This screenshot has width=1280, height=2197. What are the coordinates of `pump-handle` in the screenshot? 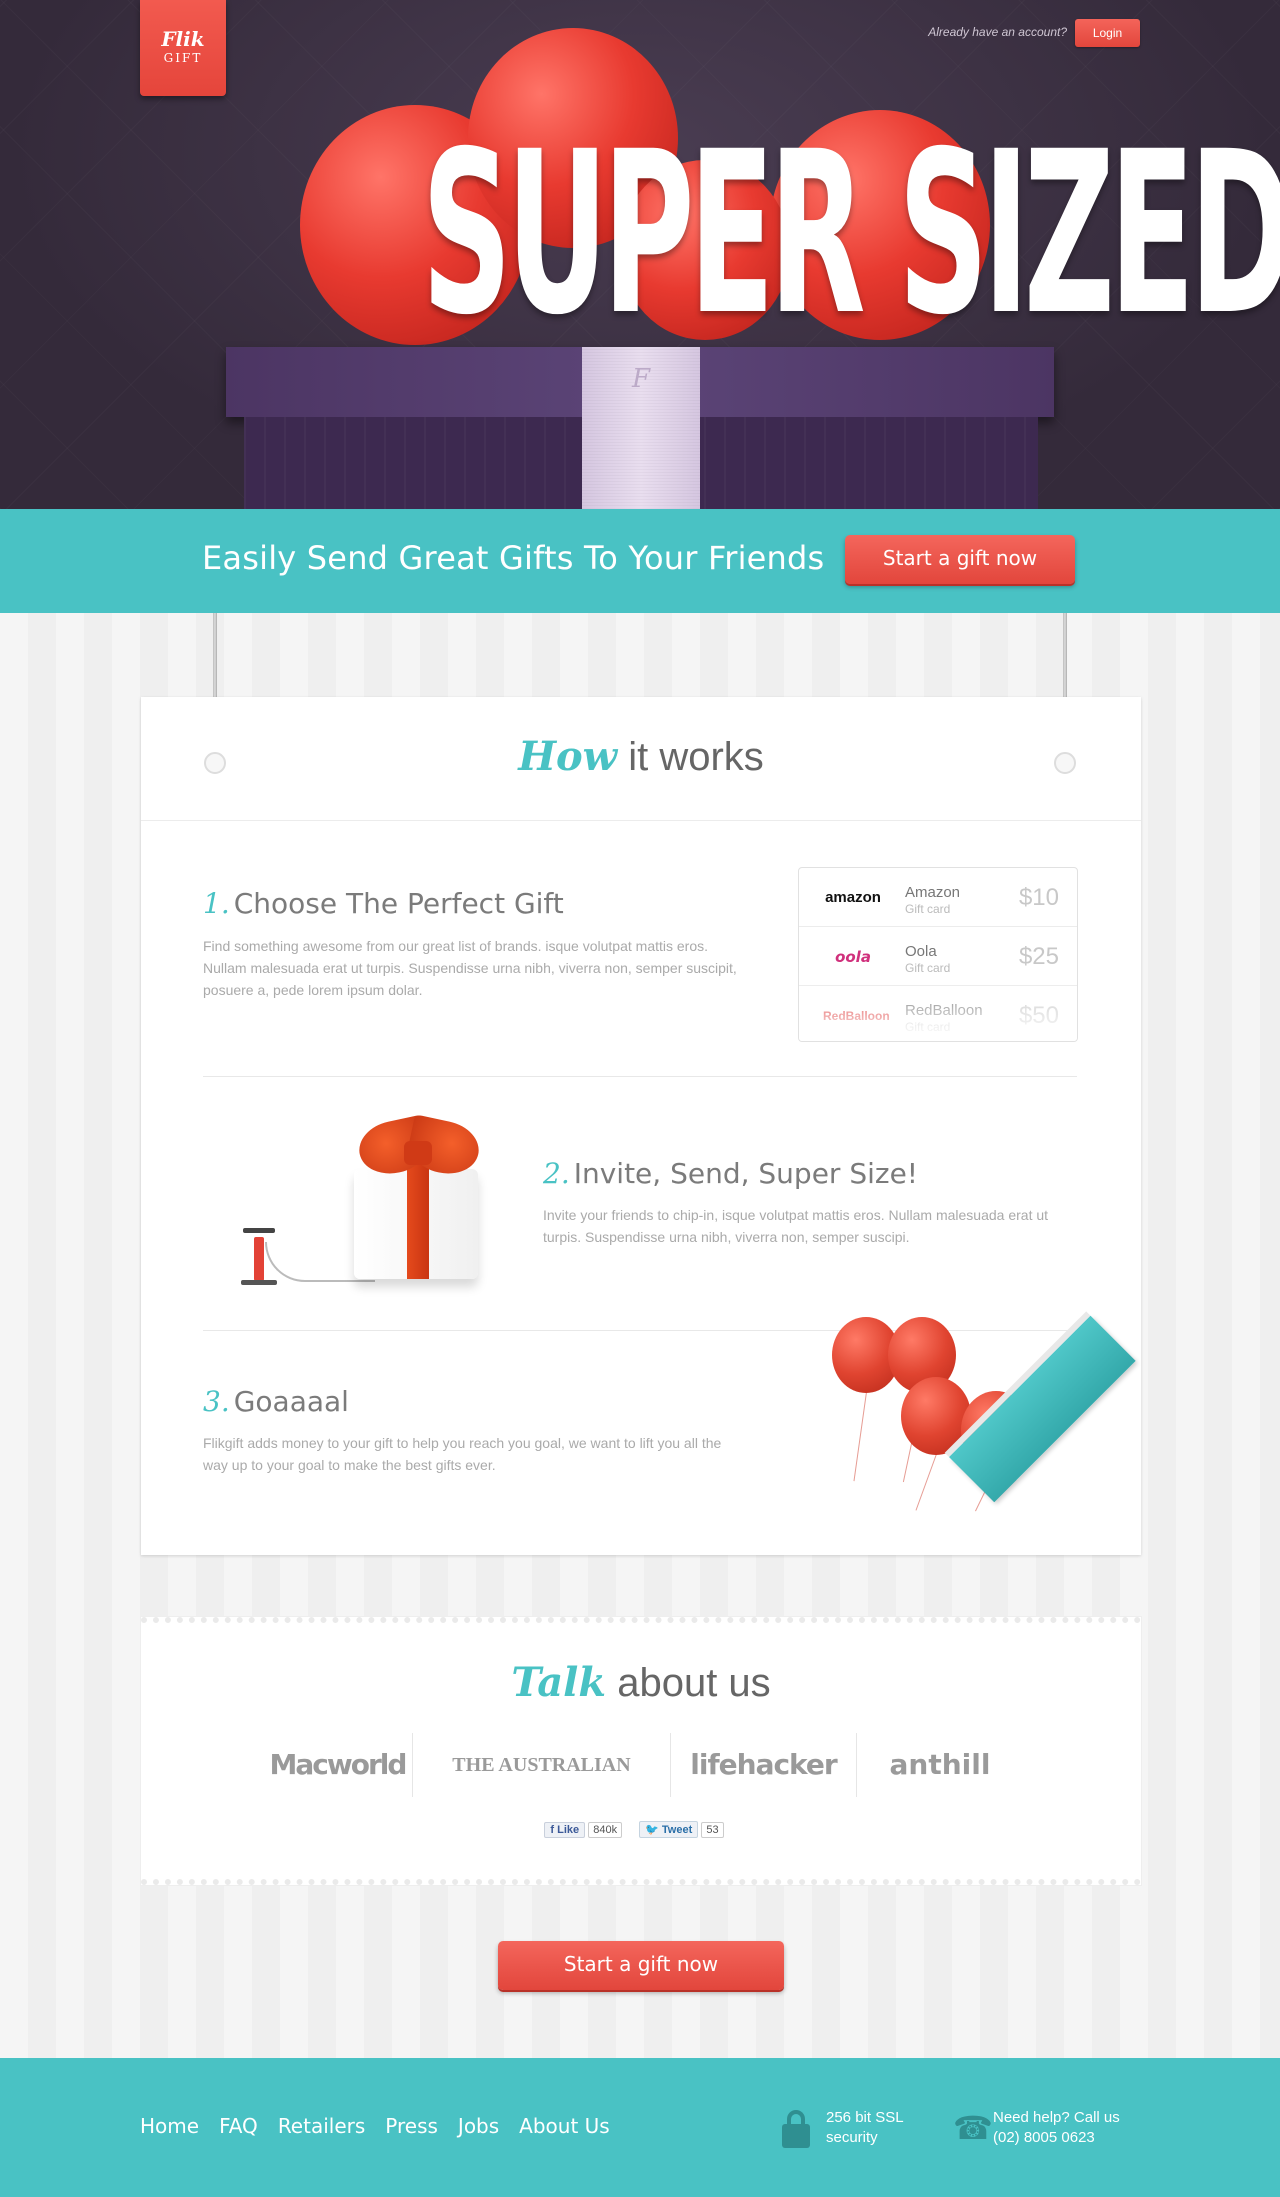 It's located at (259, 1230).